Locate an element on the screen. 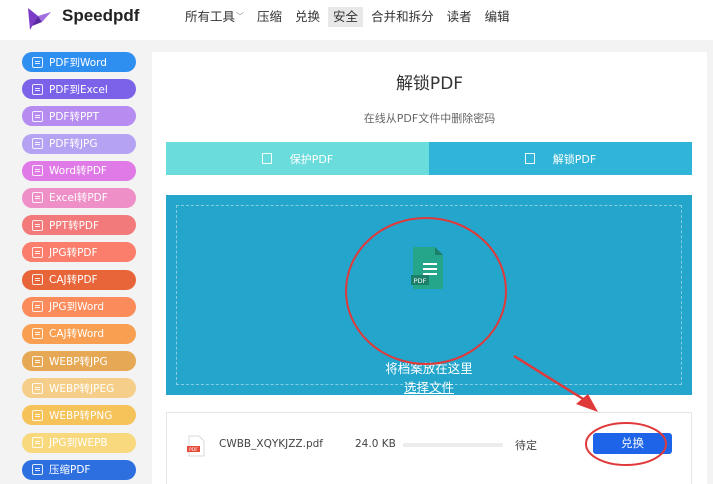 The width and height of the screenshot is (713, 484). sidebar-item-label: WEBP转JPG is located at coordinates (78, 361).